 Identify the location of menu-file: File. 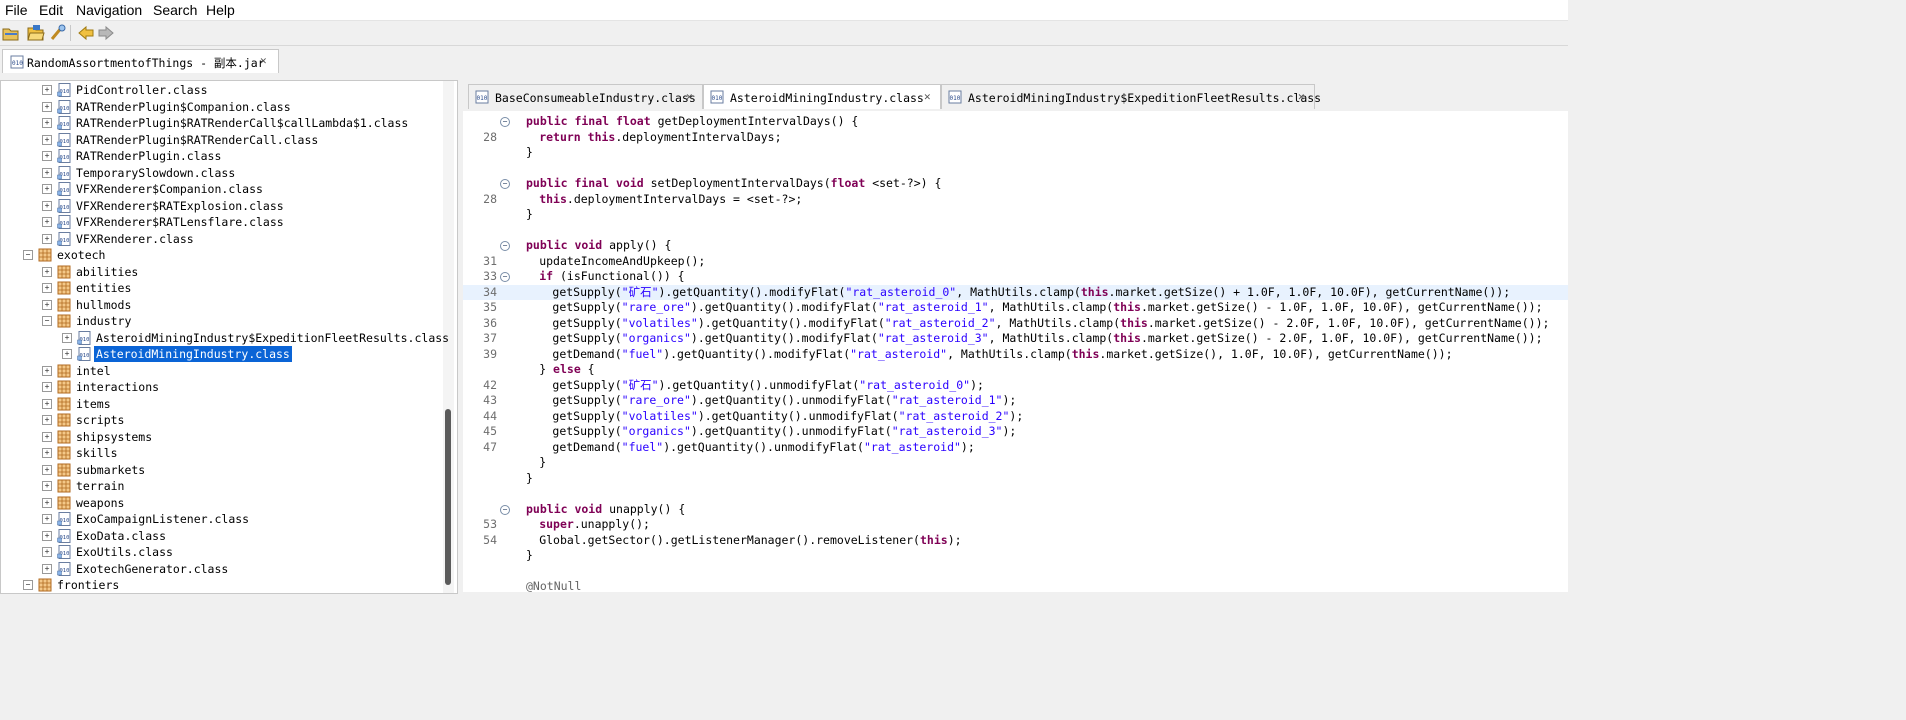
(16, 10).